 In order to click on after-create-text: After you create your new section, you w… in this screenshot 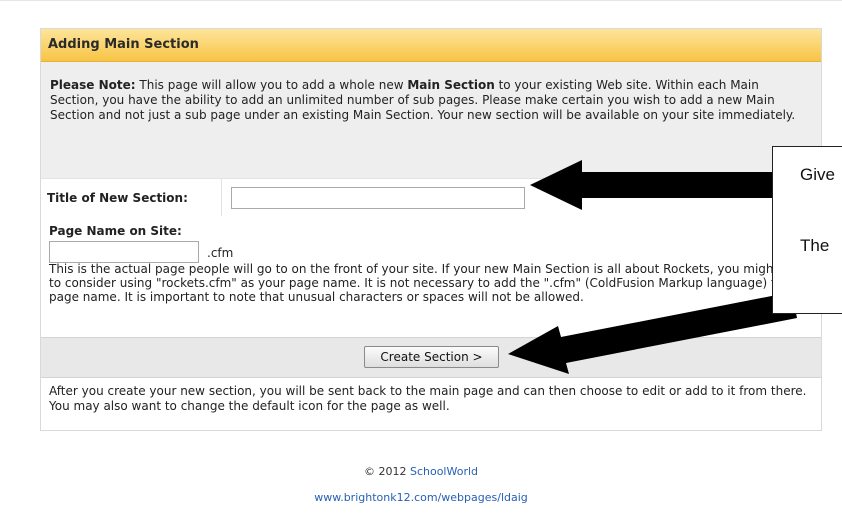, I will do `click(428, 398)`.